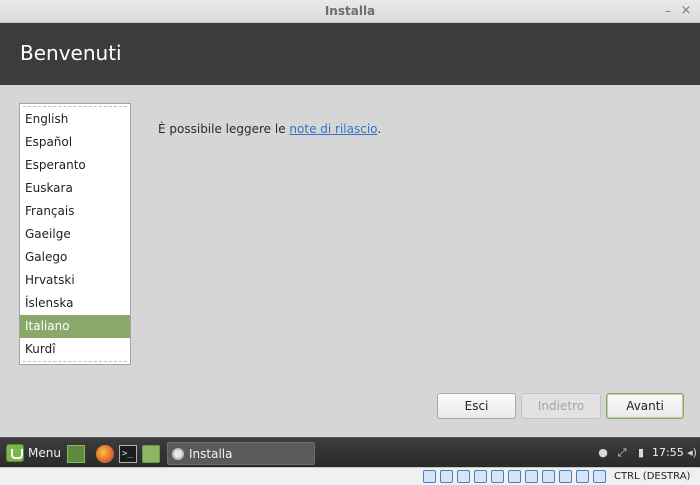 Image resolution: width=700 pixels, height=485 pixels. I want to click on virtualbox-status-bar: CTRL (DESTRA), so click(350, 476).